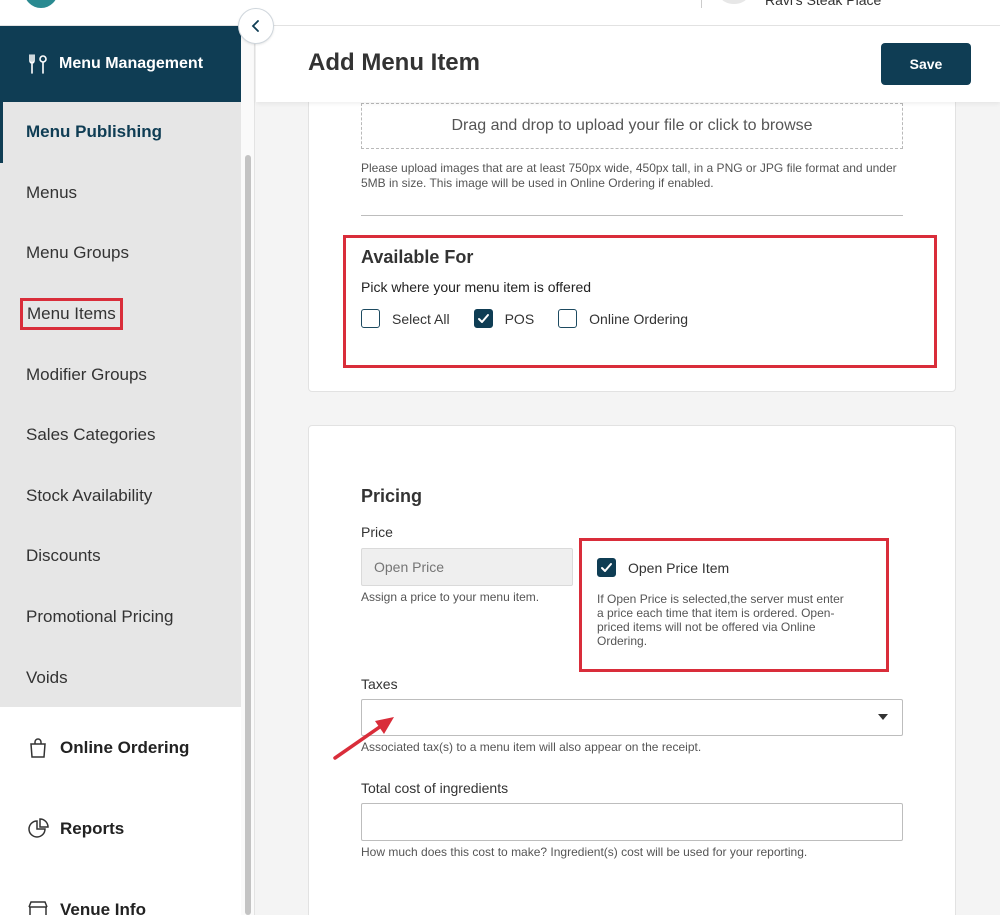  I want to click on sidebar-item-stock-availability: Stock Availability, so click(120, 496).